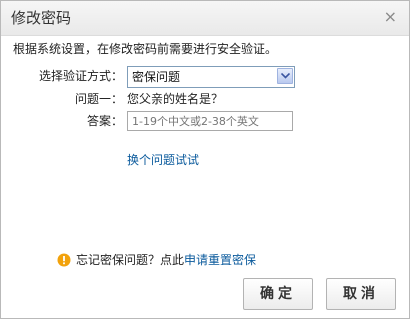  What do you see at coordinates (205, 18) in the screenshot?
I see `dialog-titlebar: 修改密码 ×` at bounding box center [205, 18].